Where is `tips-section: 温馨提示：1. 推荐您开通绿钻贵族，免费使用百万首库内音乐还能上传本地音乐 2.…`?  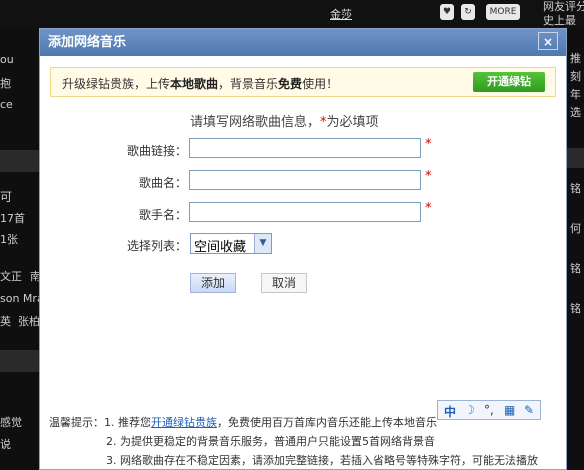 tips-section: 温馨提示：1. 推荐您开通绿钻贵族，免费使用百万首库内音乐还能上传本地音乐 2.… is located at coordinates (293, 441).